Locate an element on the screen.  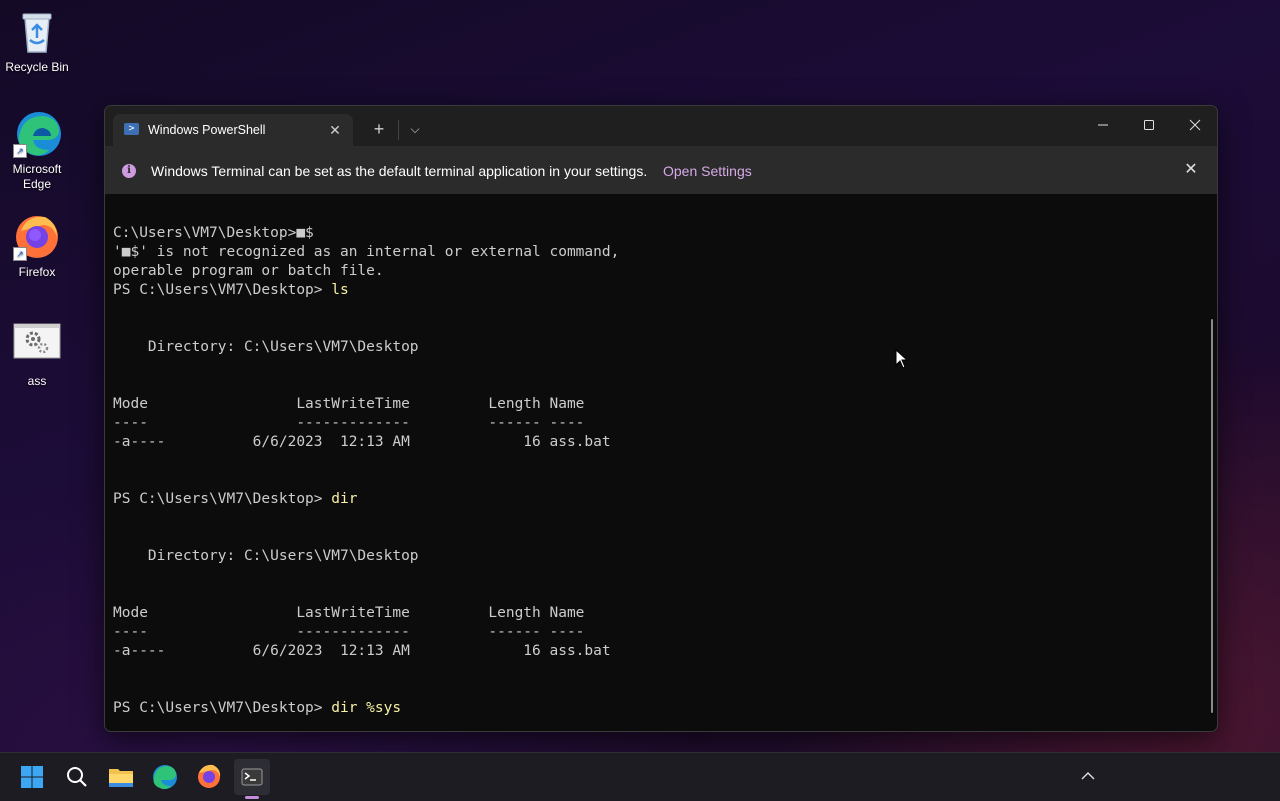
chevron-up-icon is located at coordinates (1088, 776).